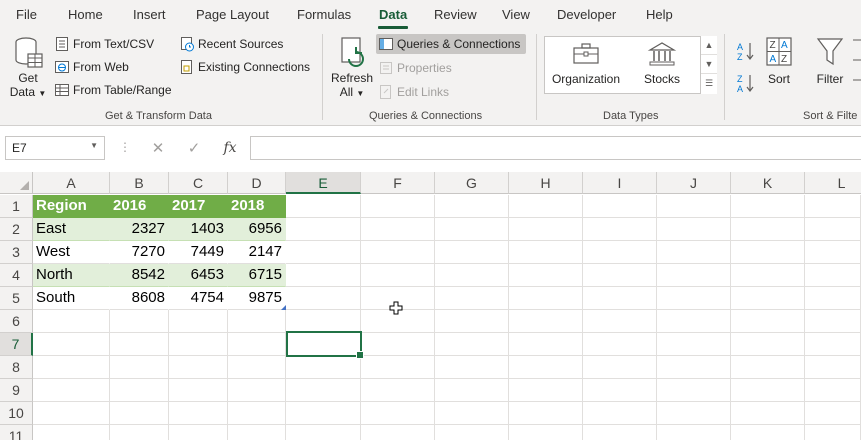 Image resolution: width=861 pixels, height=440 pixels. What do you see at coordinates (16, 390) in the screenshot?
I see `row-header-9: 9` at bounding box center [16, 390].